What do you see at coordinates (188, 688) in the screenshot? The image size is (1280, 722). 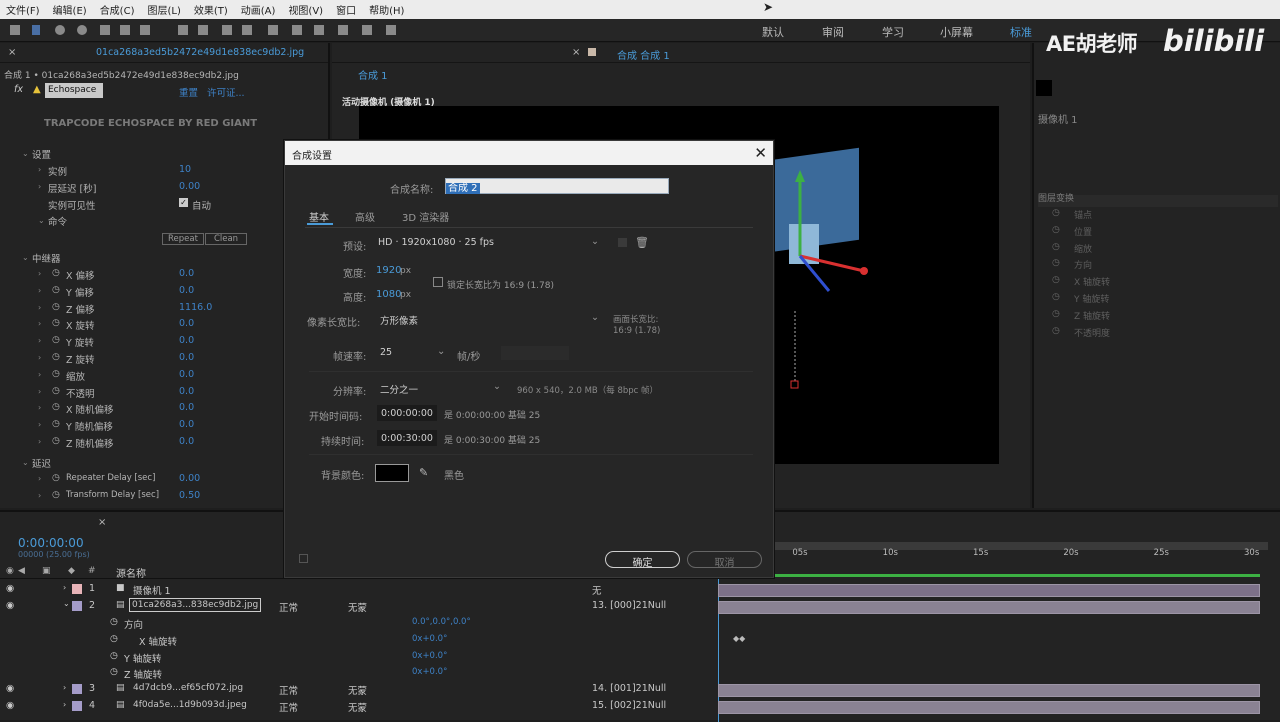 I see `layer-name: 4d7dcb9...ef65cf072.jpg` at bounding box center [188, 688].